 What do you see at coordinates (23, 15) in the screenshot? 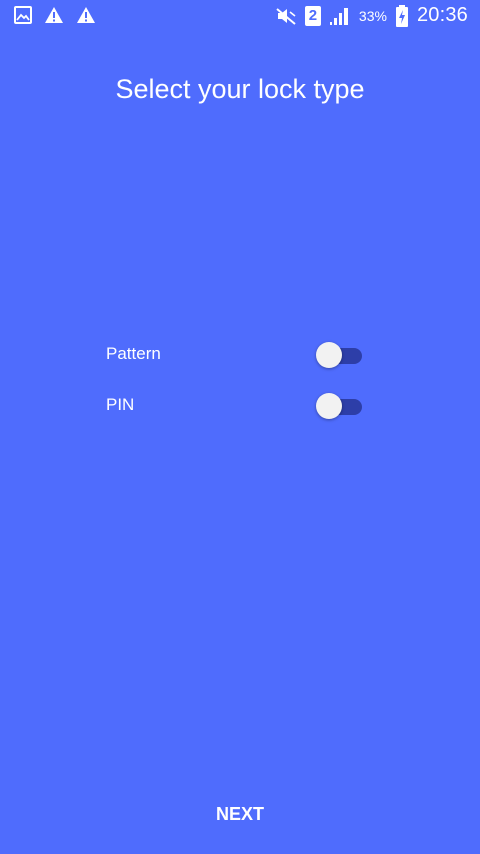
I see `gallery-icon` at bounding box center [23, 15].